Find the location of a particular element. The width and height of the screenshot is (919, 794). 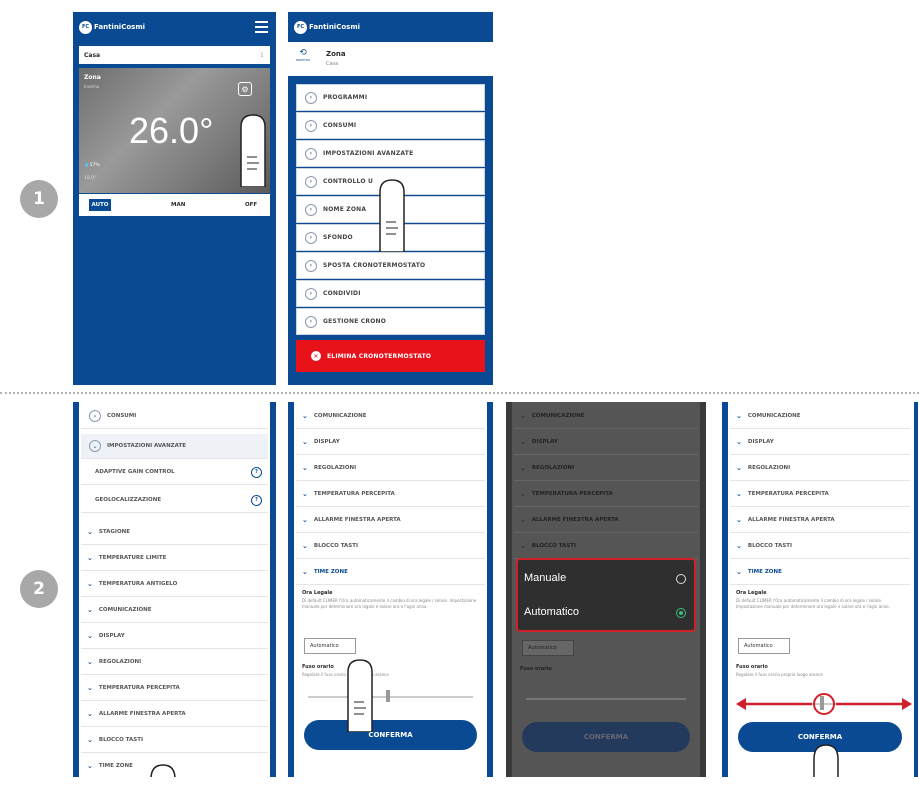

hamburger-menu-icon is located at coordinates (261, 27).